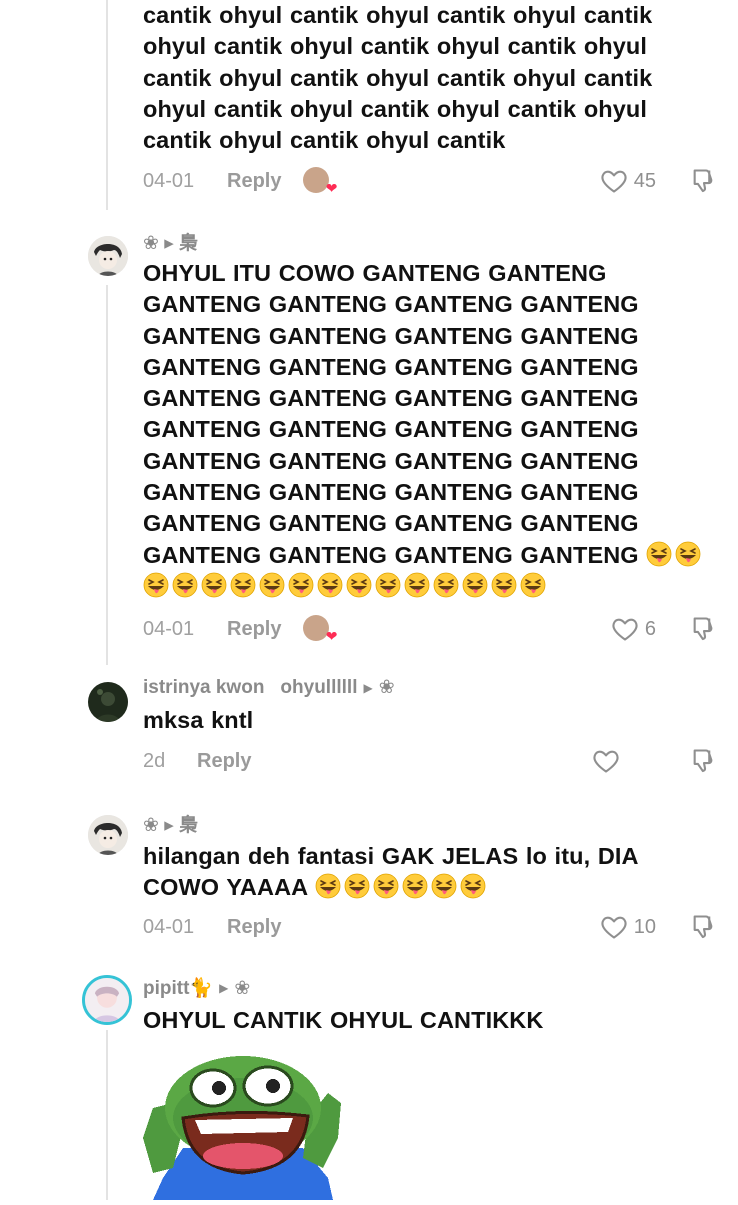 This screenshot has width=738, height=1205. I want to click on like-count: 6, so click(650, 628).